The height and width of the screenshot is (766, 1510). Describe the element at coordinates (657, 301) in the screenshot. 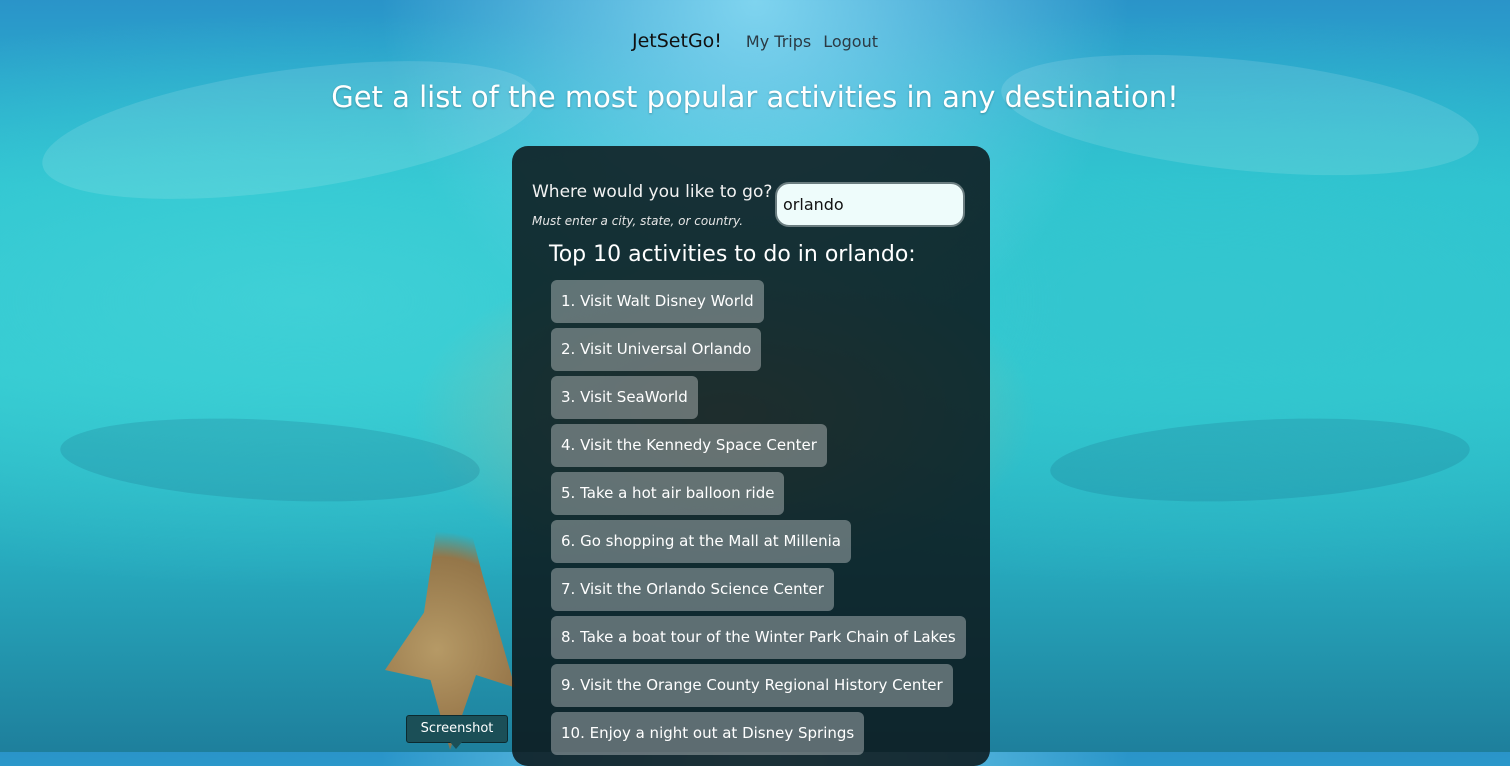

I see `activity-item: 1. Visit Walt Disney World` at that location.